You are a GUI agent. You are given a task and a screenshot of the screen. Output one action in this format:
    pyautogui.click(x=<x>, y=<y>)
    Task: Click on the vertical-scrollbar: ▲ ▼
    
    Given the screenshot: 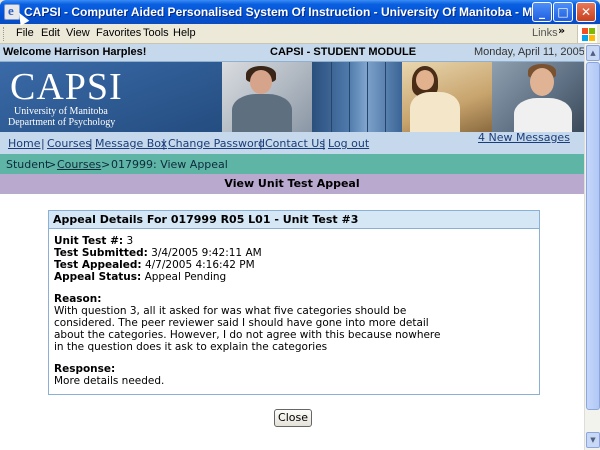 What is the action you would take?
    pyautogui.click(x=592, y=247)
    